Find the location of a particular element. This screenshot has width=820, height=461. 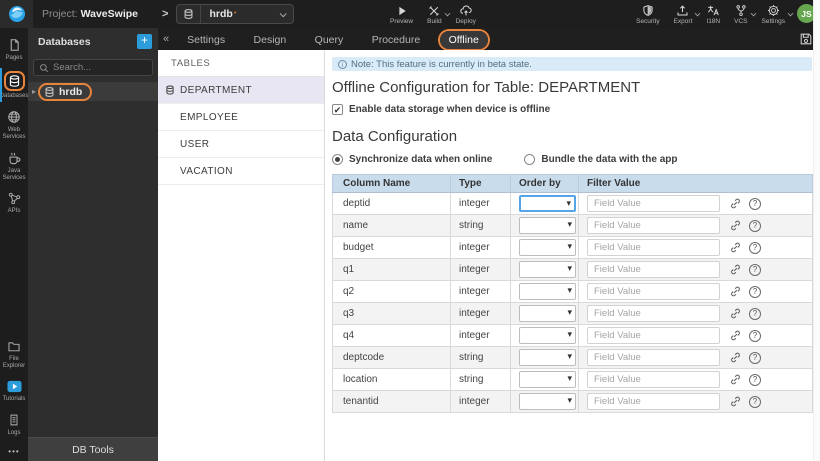

enable-offline-checkbox: ✔ is located at coordinates (337, 109).